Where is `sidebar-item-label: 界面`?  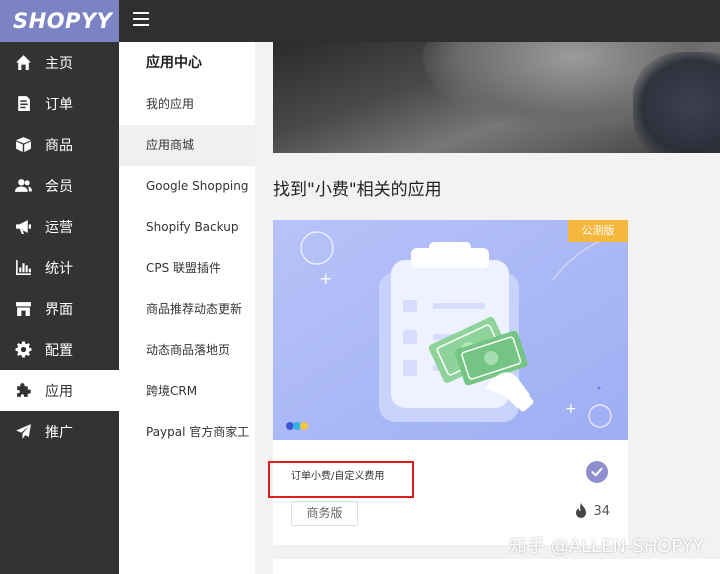 sidebar-item-label: 界面 is located at coordinates (59, 309).